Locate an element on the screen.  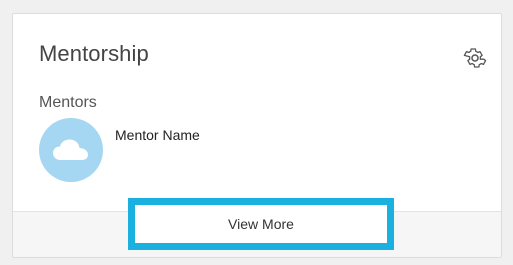
view-more-button: View More is located at coordinates (261, 224).